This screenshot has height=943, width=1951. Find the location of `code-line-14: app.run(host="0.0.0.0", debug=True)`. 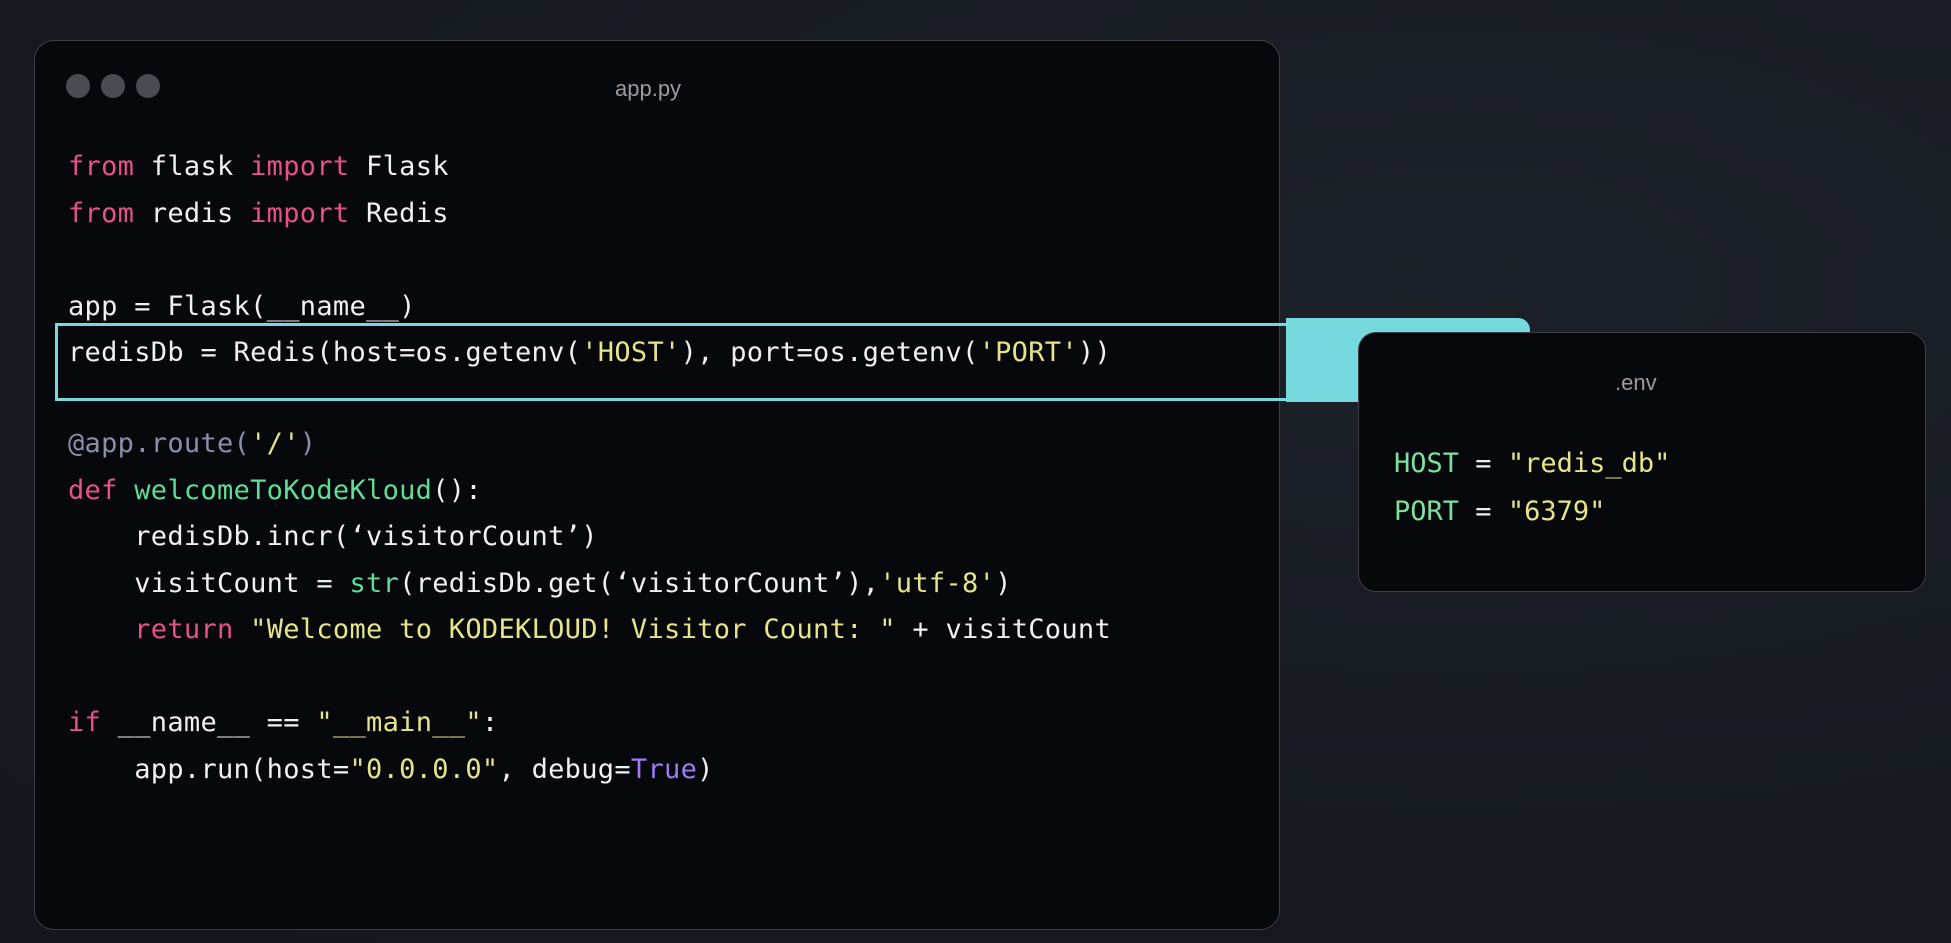

code-line-14: app.run(host="0.0.0.0", debug=True) is located at coordinates (391, 770).